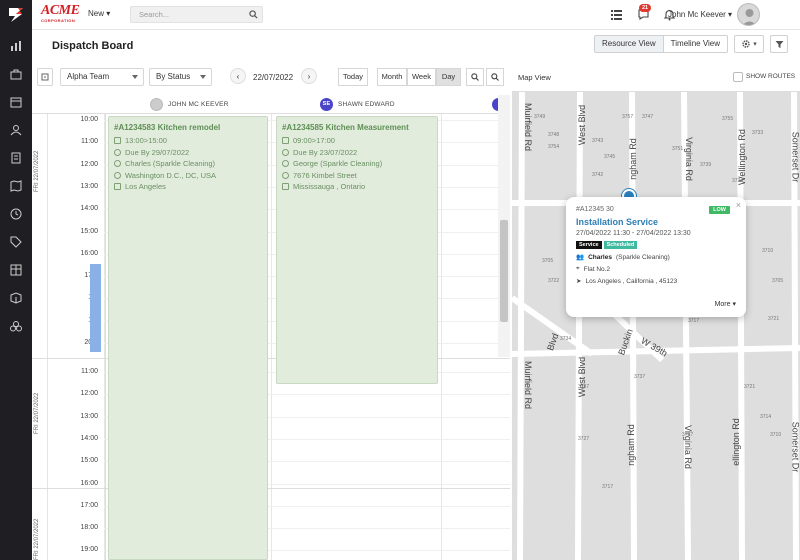  What do you see at coordinates (504, 271) in the screenshot?
I see `calendar-scrollbar-thumb` at bounding box center [504, 271].